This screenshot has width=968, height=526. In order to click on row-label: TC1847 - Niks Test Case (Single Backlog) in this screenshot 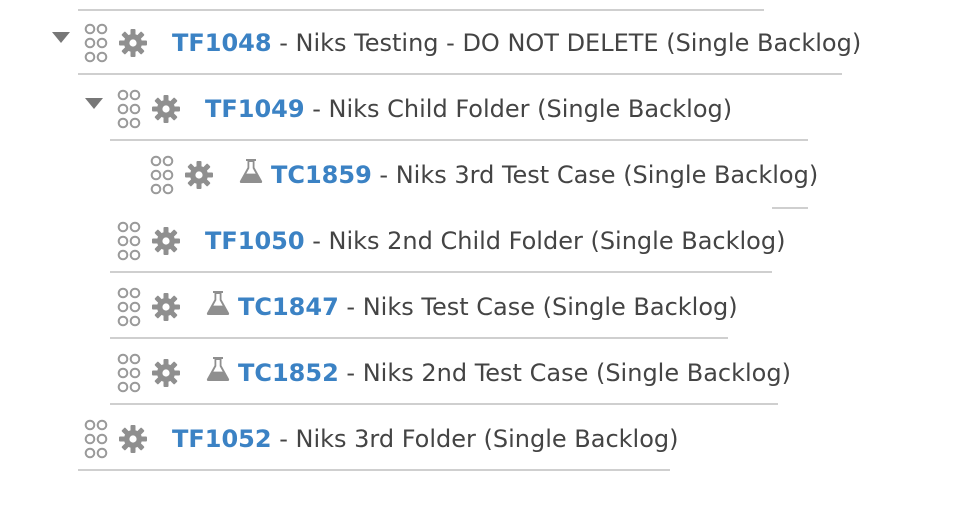, I will do `click(488, 307)`.